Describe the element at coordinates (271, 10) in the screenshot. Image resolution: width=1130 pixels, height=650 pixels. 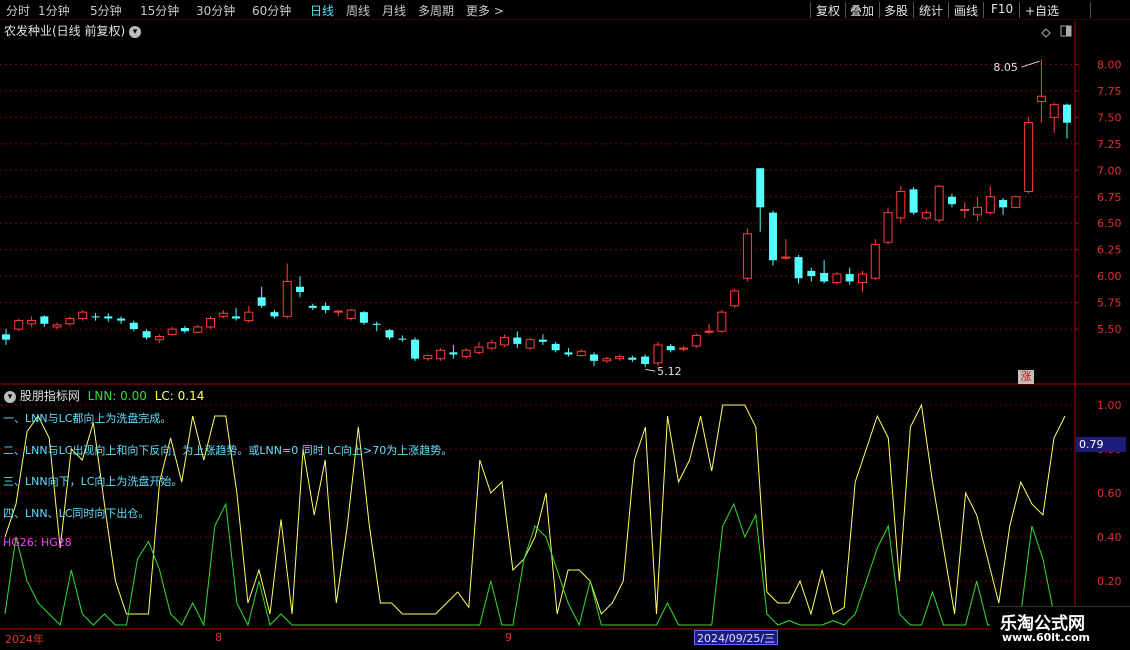
I see `period-60min: 60分钟` at that location.